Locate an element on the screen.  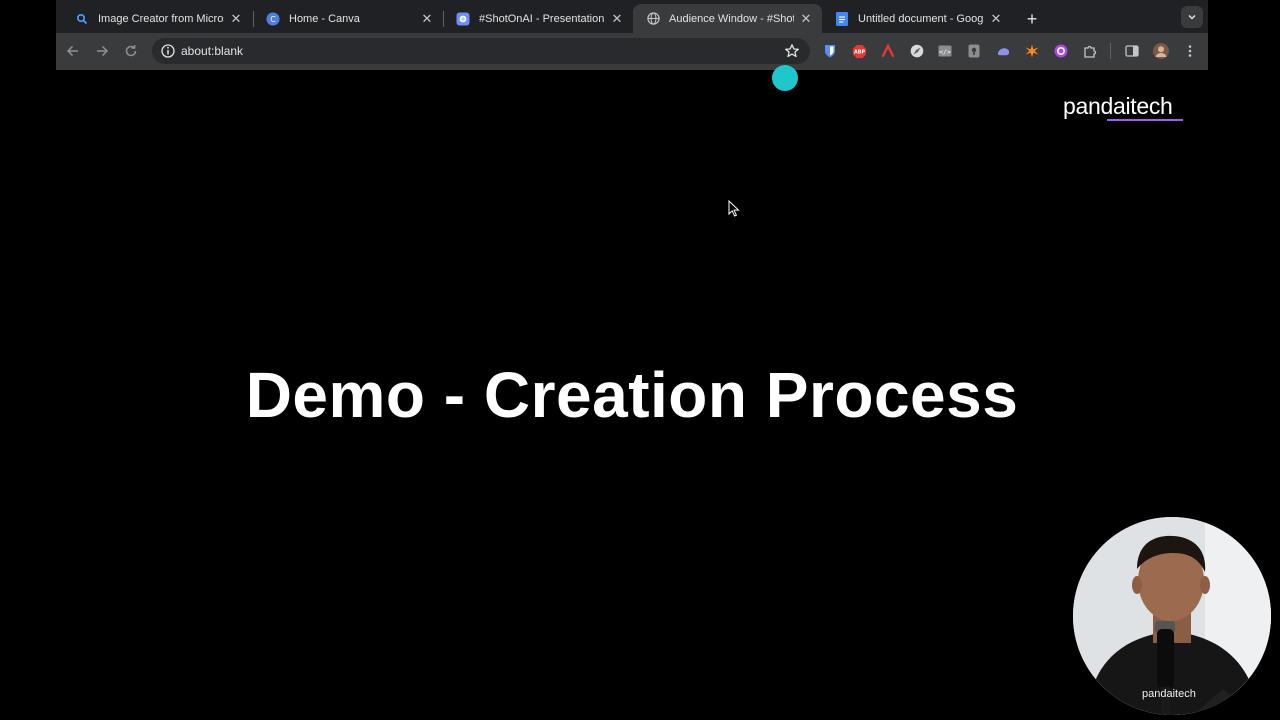
toolbar-divider is located at coordinates (1110, 51).